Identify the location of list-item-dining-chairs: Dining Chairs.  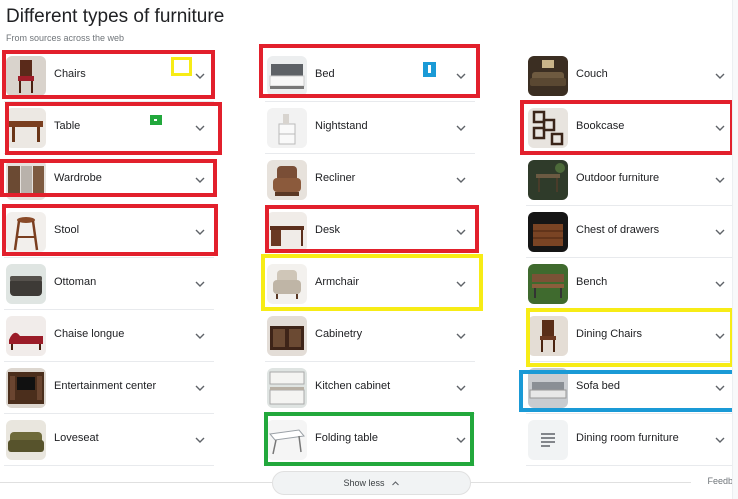
(630, 336).